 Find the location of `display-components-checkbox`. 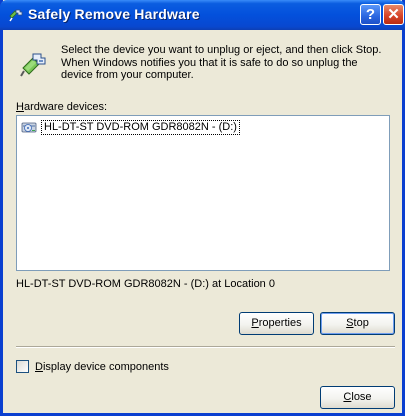

display-components-checkbox is located at coordinates (22, 366).